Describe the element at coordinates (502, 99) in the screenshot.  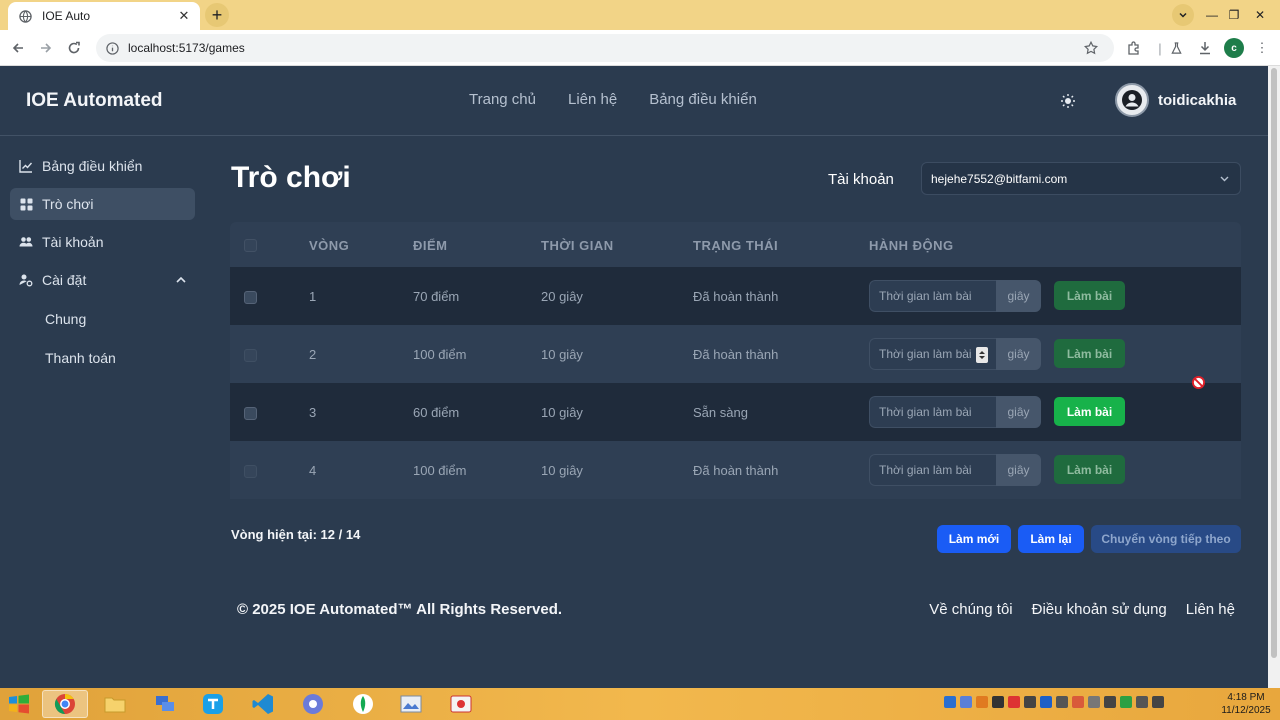
I see `nav-home: Trang chủ` at that location.